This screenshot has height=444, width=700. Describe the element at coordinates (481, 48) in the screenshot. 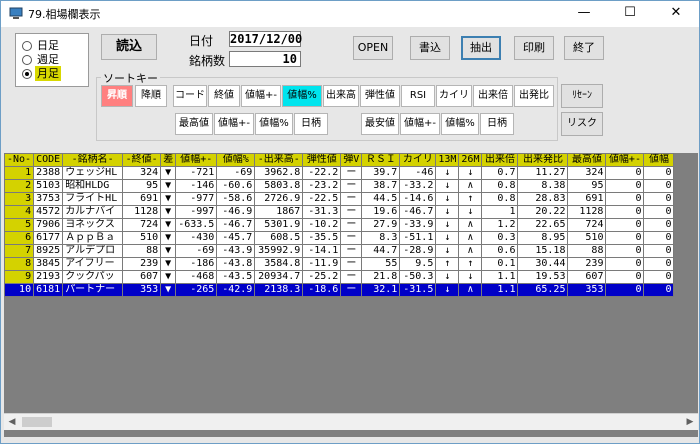

I see `extract-button: 抽出` at that location.